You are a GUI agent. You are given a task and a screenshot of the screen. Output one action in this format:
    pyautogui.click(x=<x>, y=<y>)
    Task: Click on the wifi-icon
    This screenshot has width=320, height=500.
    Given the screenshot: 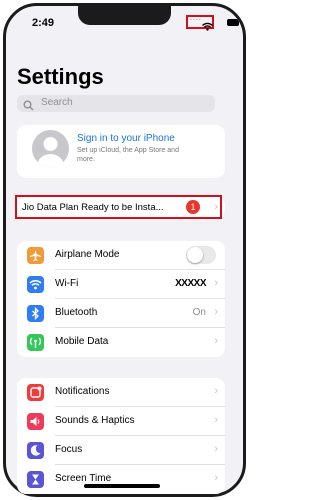 What is the action you would take?
    pyautogui.click(x=35, y=284)
    